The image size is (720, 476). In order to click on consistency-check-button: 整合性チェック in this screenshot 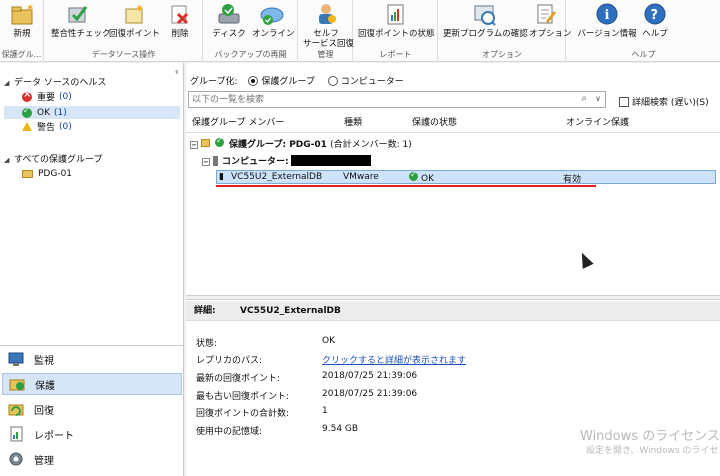, I will do `click(81, 24)`.